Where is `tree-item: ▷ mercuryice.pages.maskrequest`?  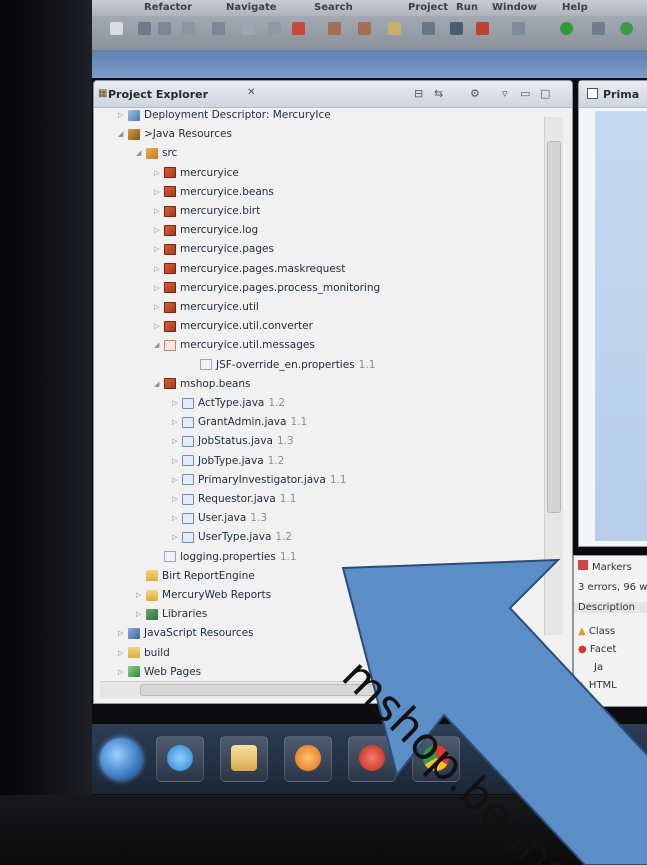 tree-item: ▷ mercuryice.pages.maskrequest is located at coordinates (249, 272).